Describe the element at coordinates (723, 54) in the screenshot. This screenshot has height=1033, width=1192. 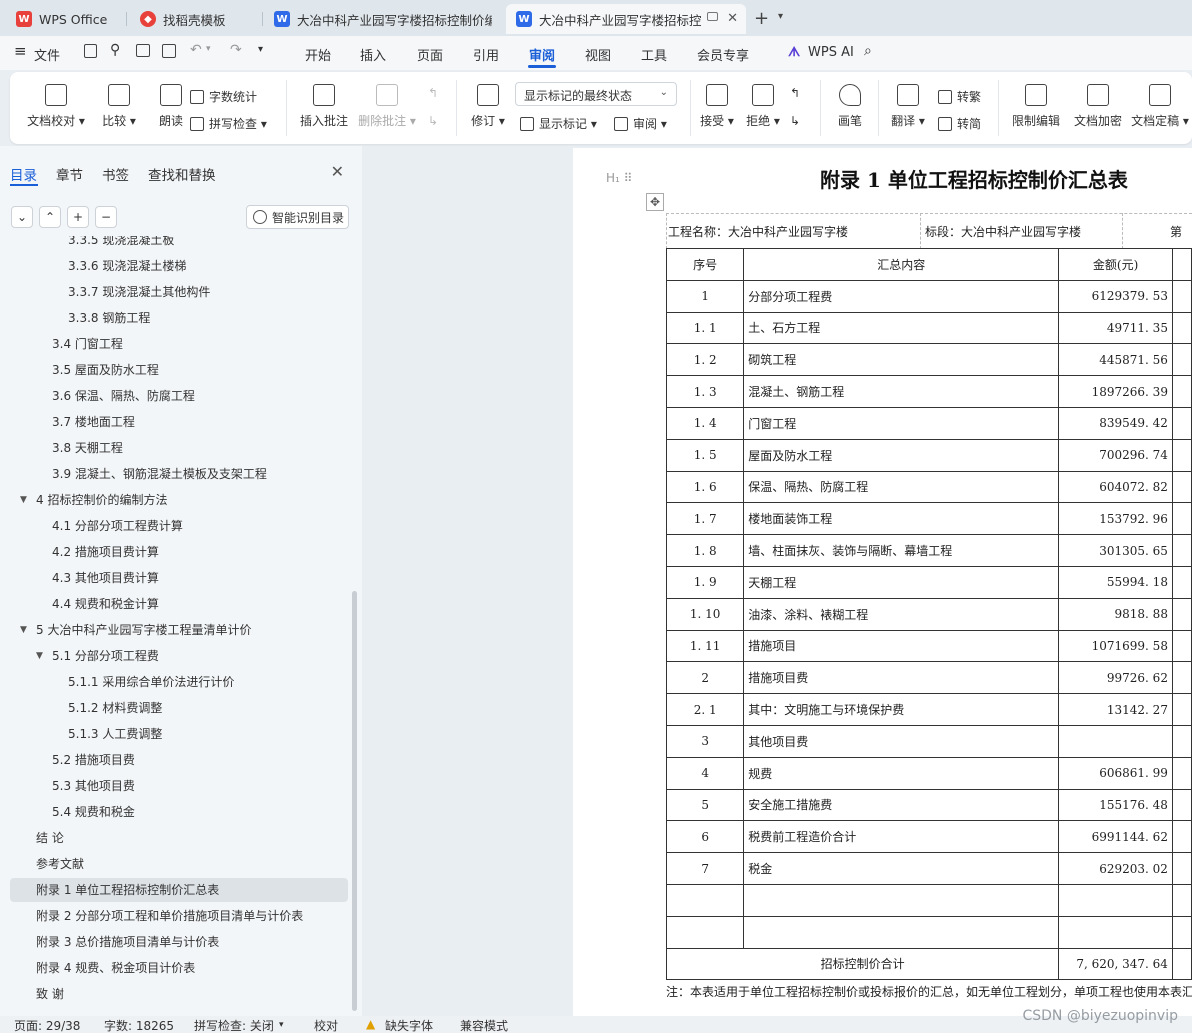
I see `menu-member: 会员专享` at that location.